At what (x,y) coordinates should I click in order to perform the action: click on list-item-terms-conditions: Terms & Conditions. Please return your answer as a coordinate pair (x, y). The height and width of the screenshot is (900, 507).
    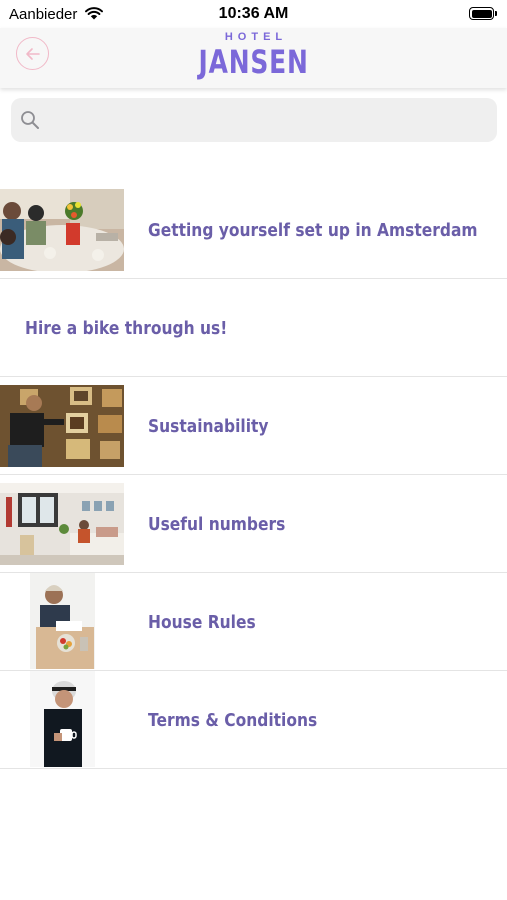
    Looking at the image, I should click on (253, 720).